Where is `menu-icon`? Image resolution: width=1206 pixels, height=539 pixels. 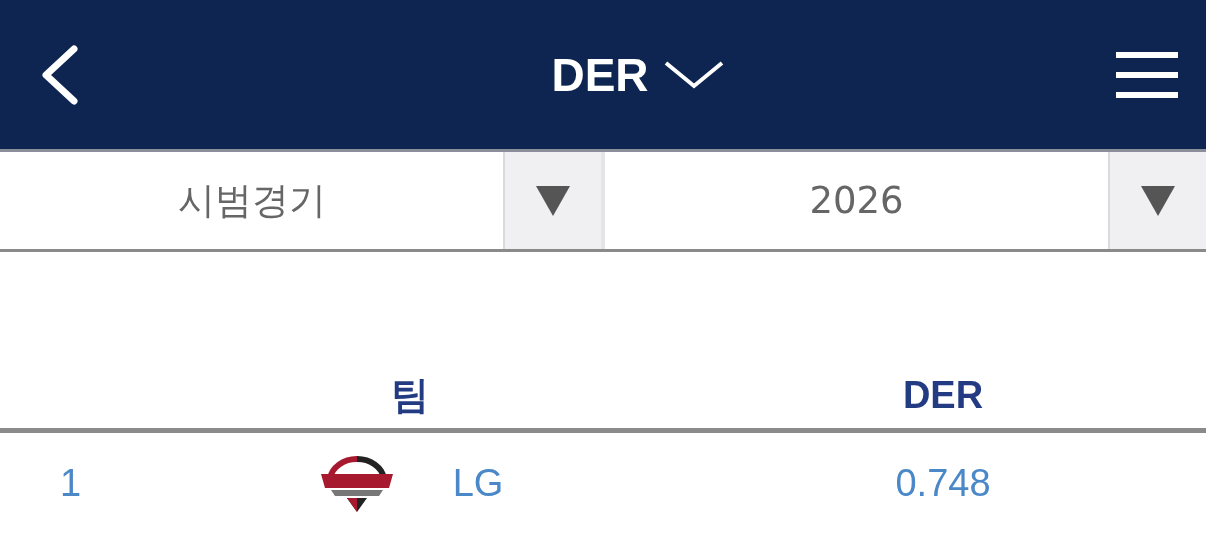
menu-icon is located at coordinates (1147, 74).